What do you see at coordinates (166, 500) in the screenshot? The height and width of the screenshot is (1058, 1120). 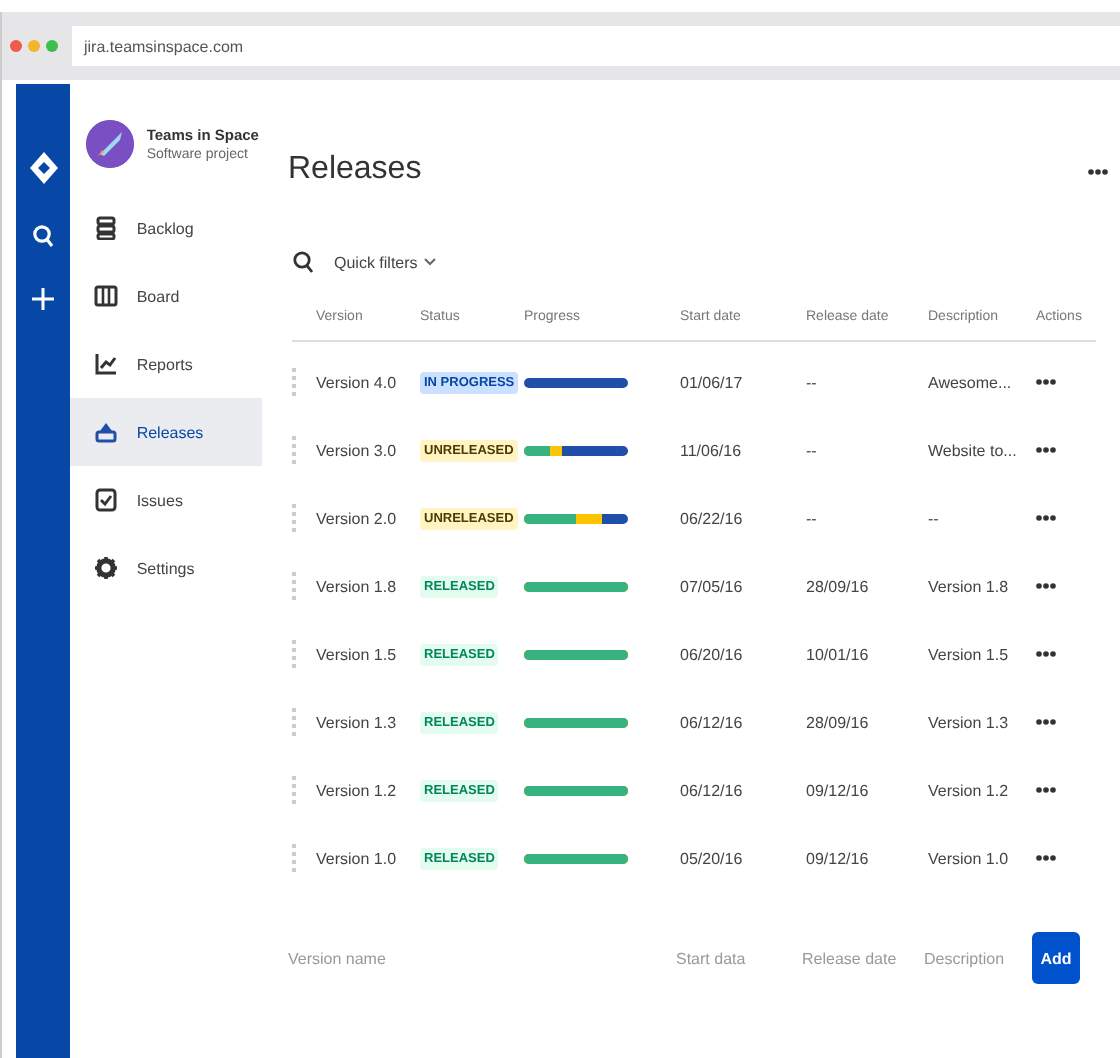 I see `sidebar-item: Issues` at bounding box center [166, 500].